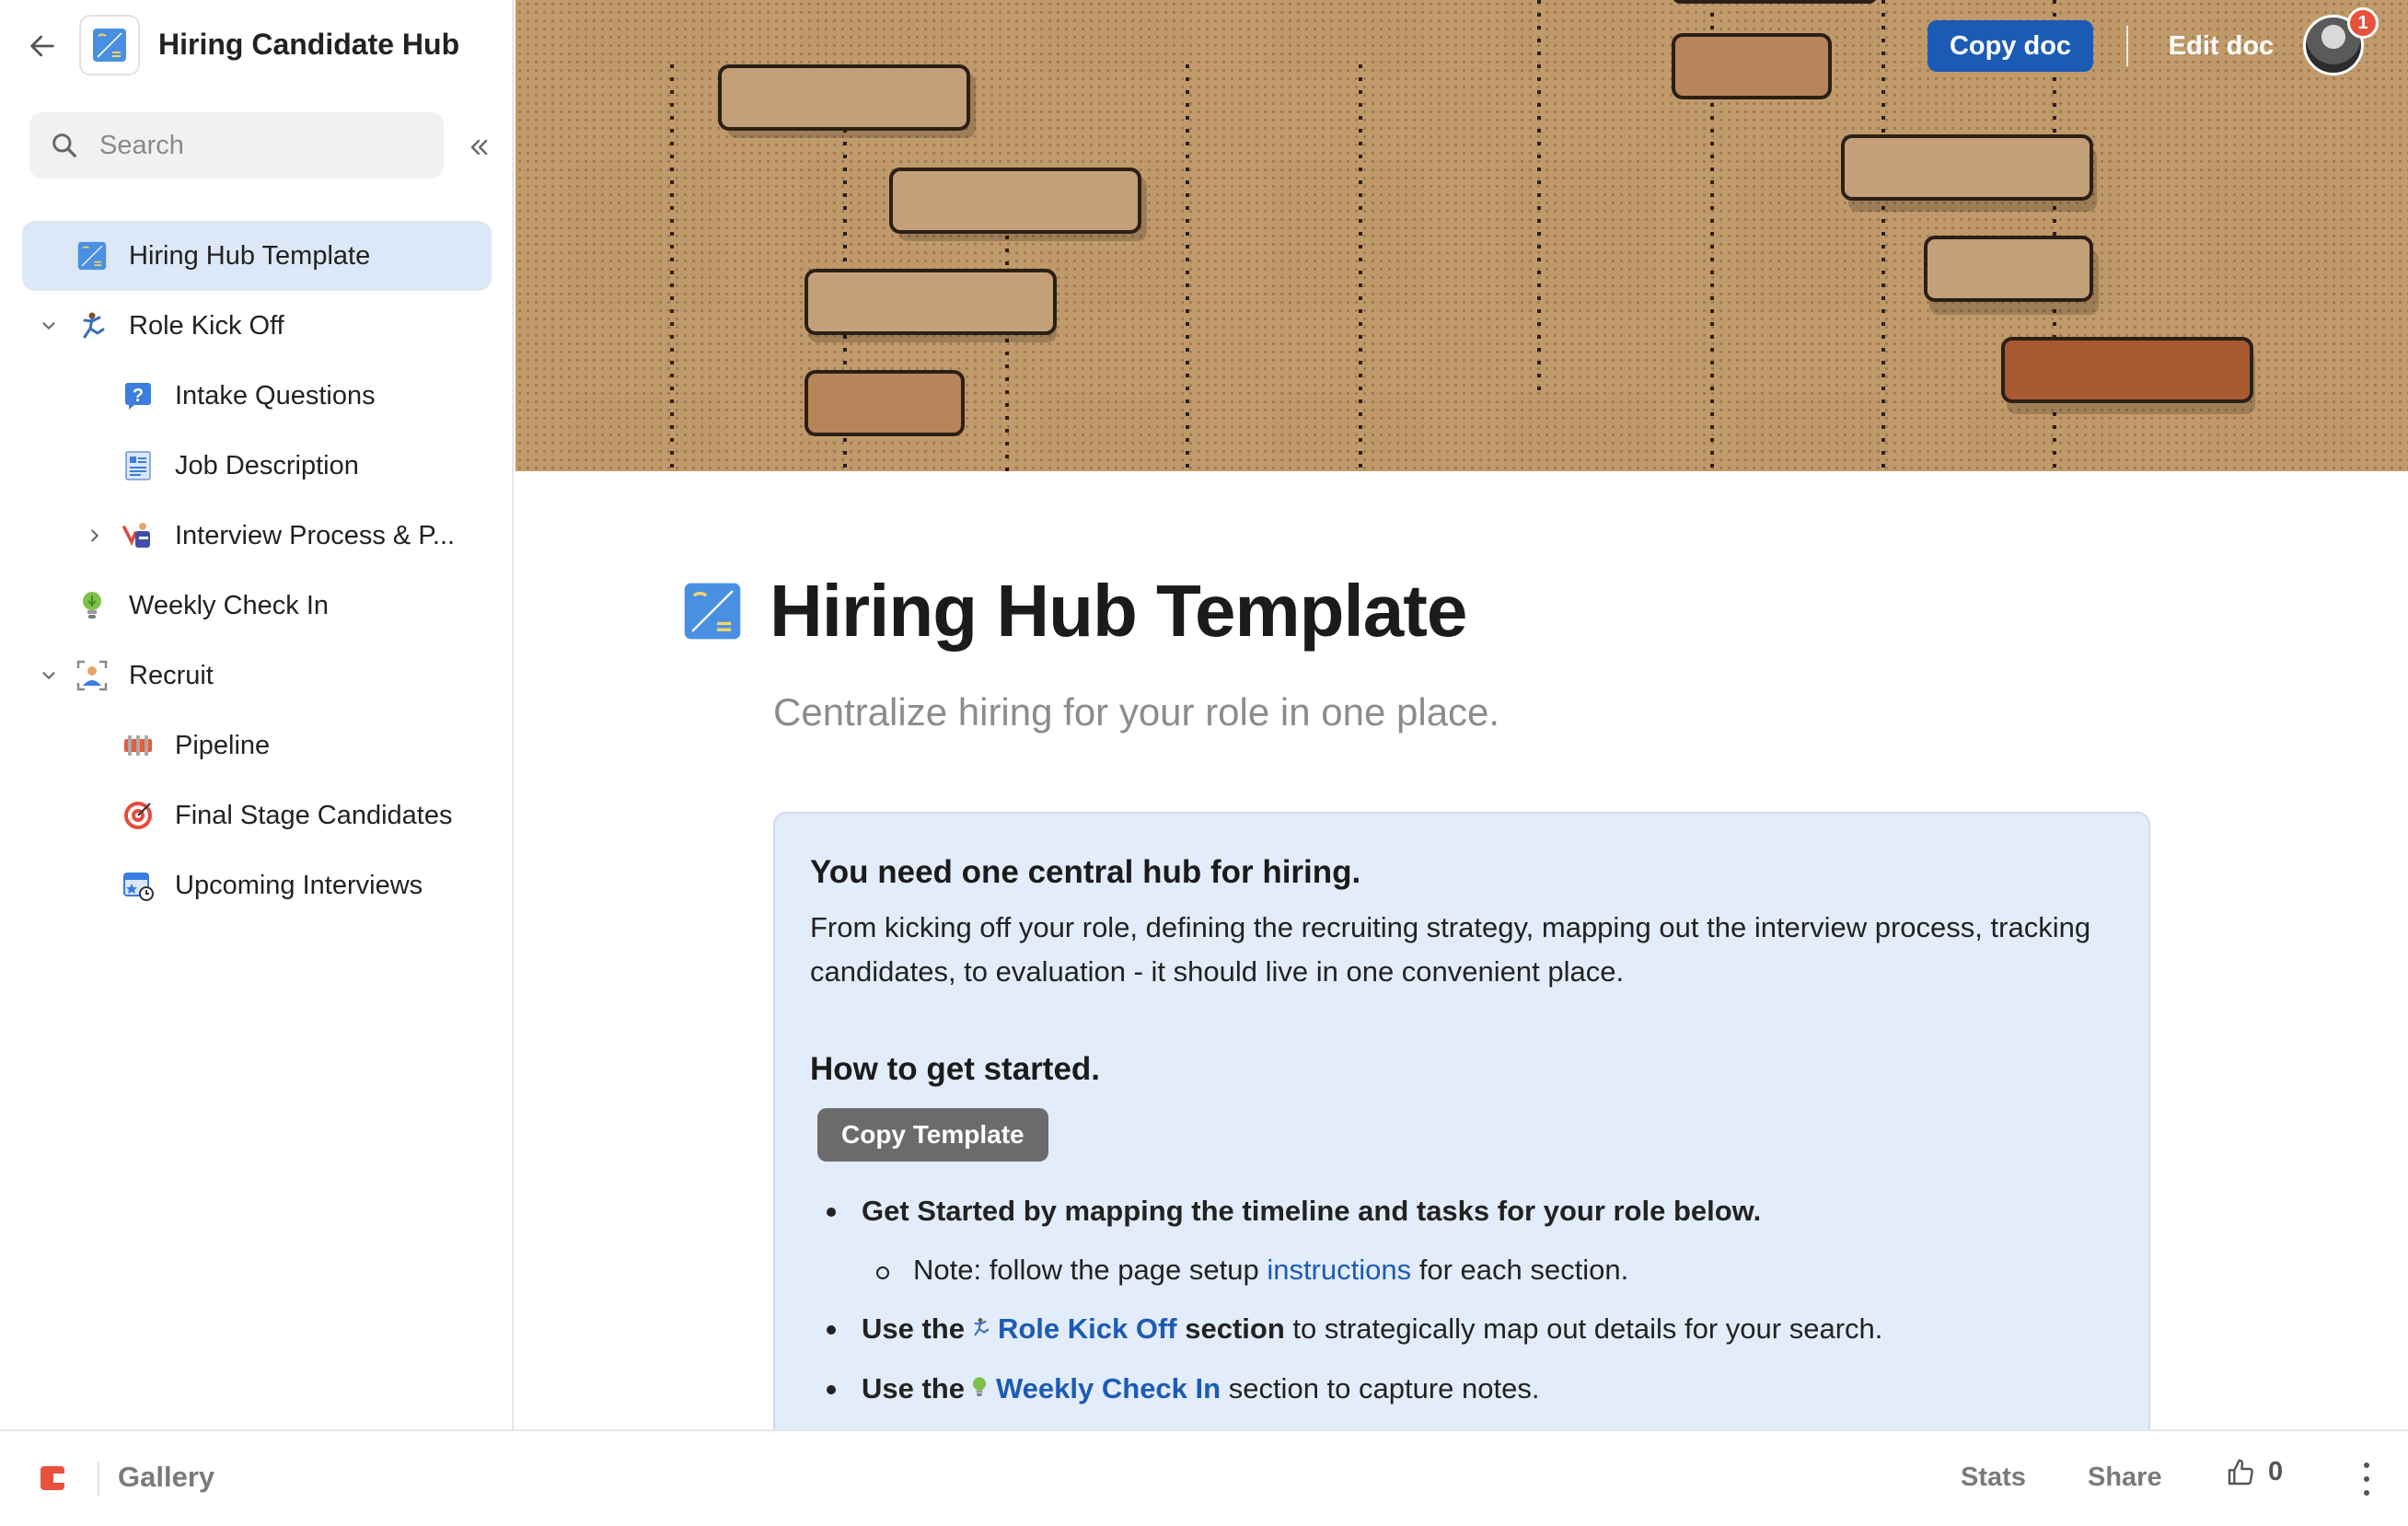 This screenshot has width=2408, height=1526. What do you see at coordinates (1108, 1388) in the screenshot?
I see `weekly-check-in-link: Weekly Check In` at bounding box center [1108, 1388].